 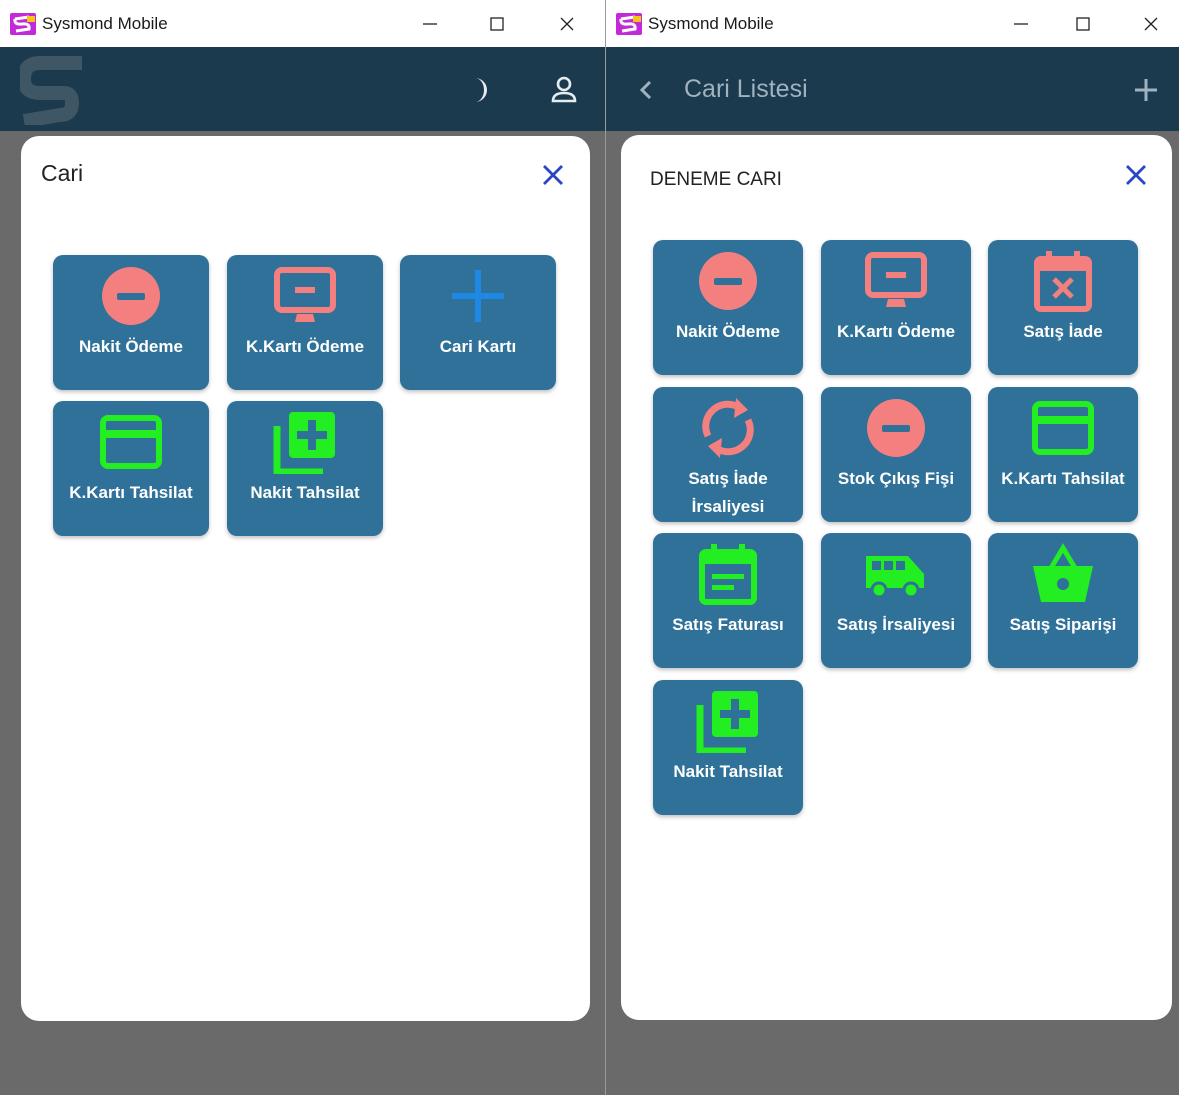 What do you see at coordinates (51, 90) in the screenshot?
I see `sysmond-logo-icon` at bounding box center [51, 90].